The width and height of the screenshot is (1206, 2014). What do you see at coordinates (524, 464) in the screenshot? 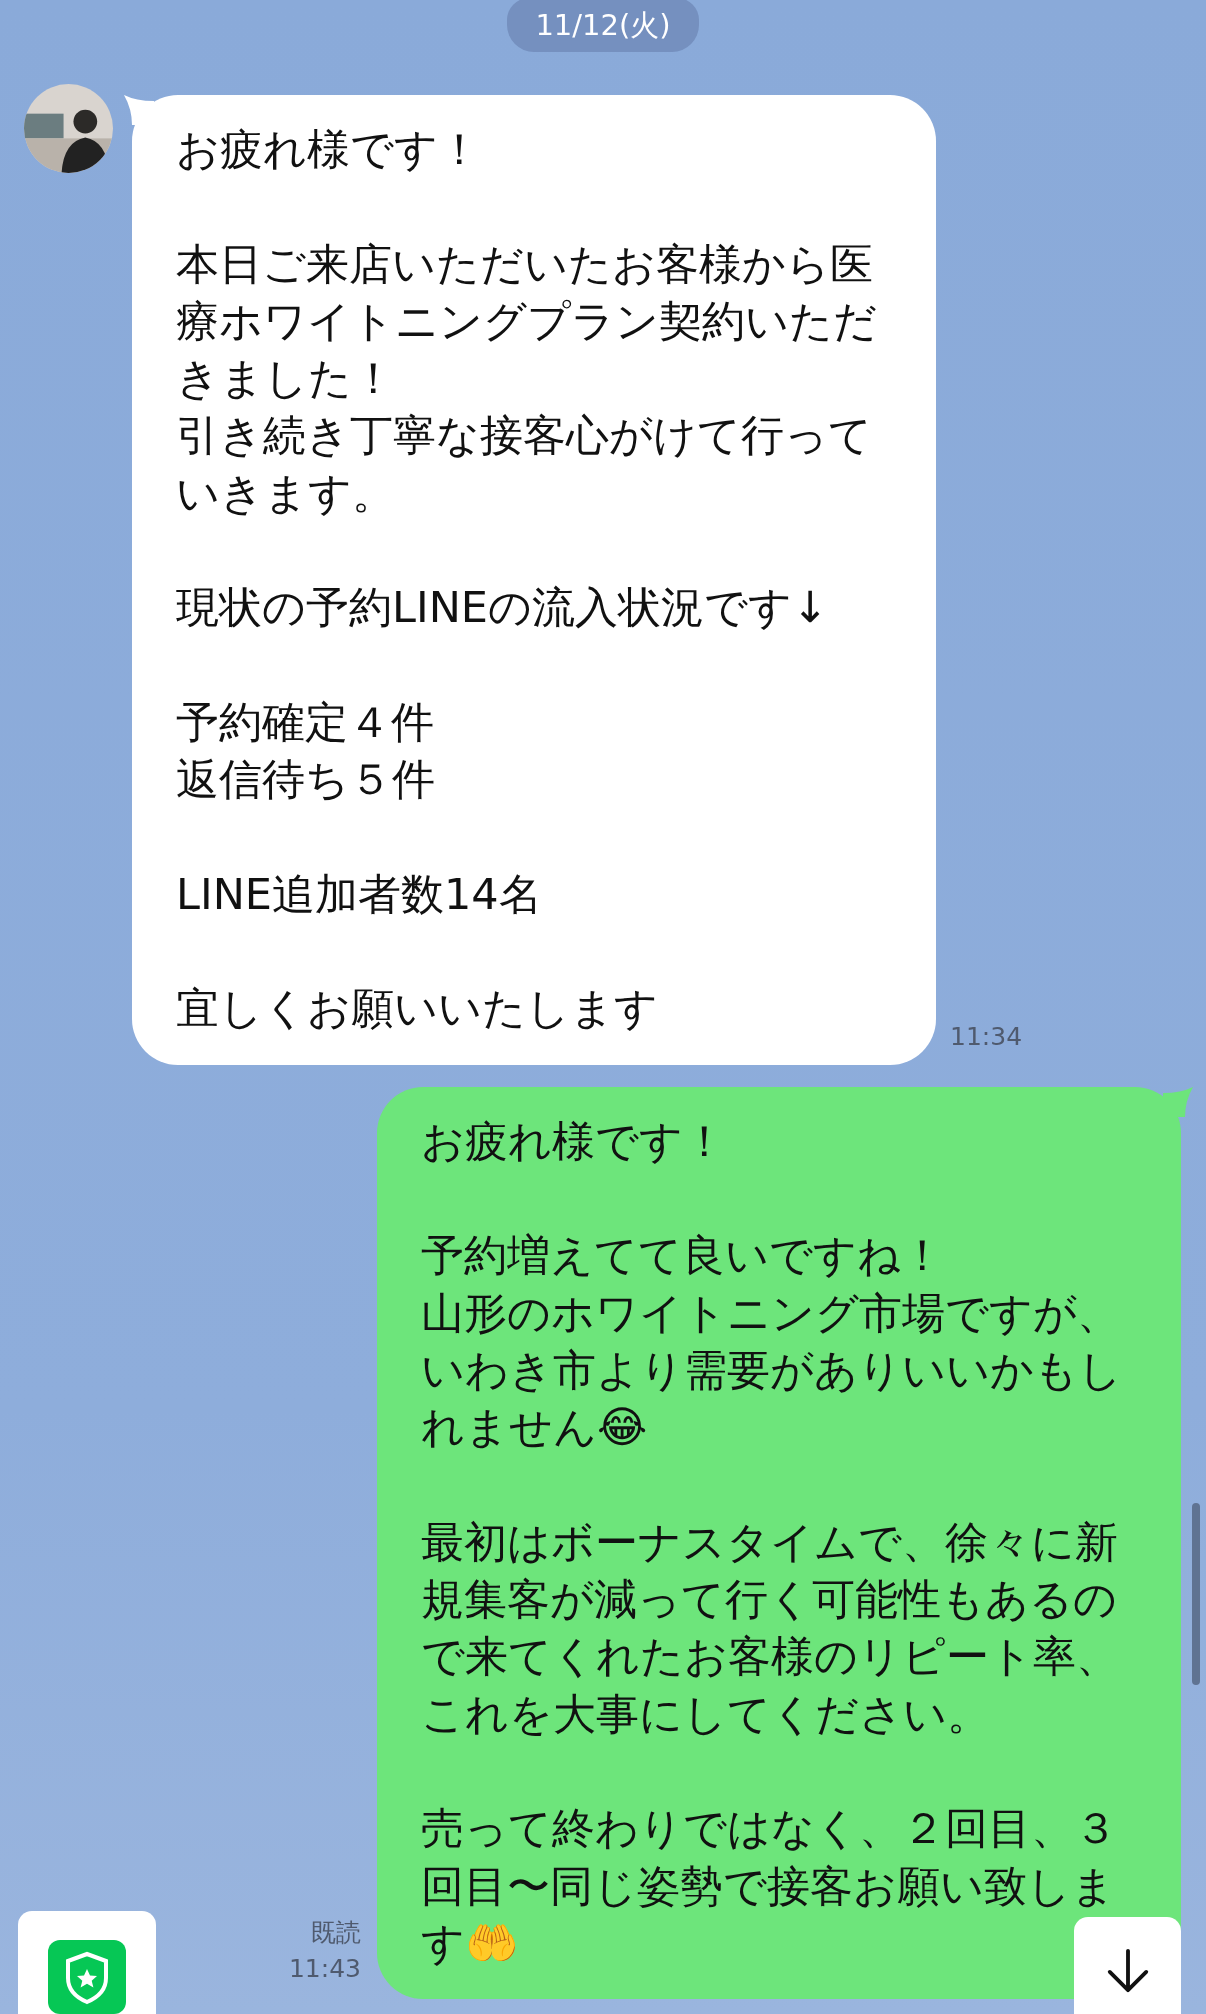
I see `message-text: 引き続き丁寧な接客心がけて行っていきます。` at bounding box center [524, 464].